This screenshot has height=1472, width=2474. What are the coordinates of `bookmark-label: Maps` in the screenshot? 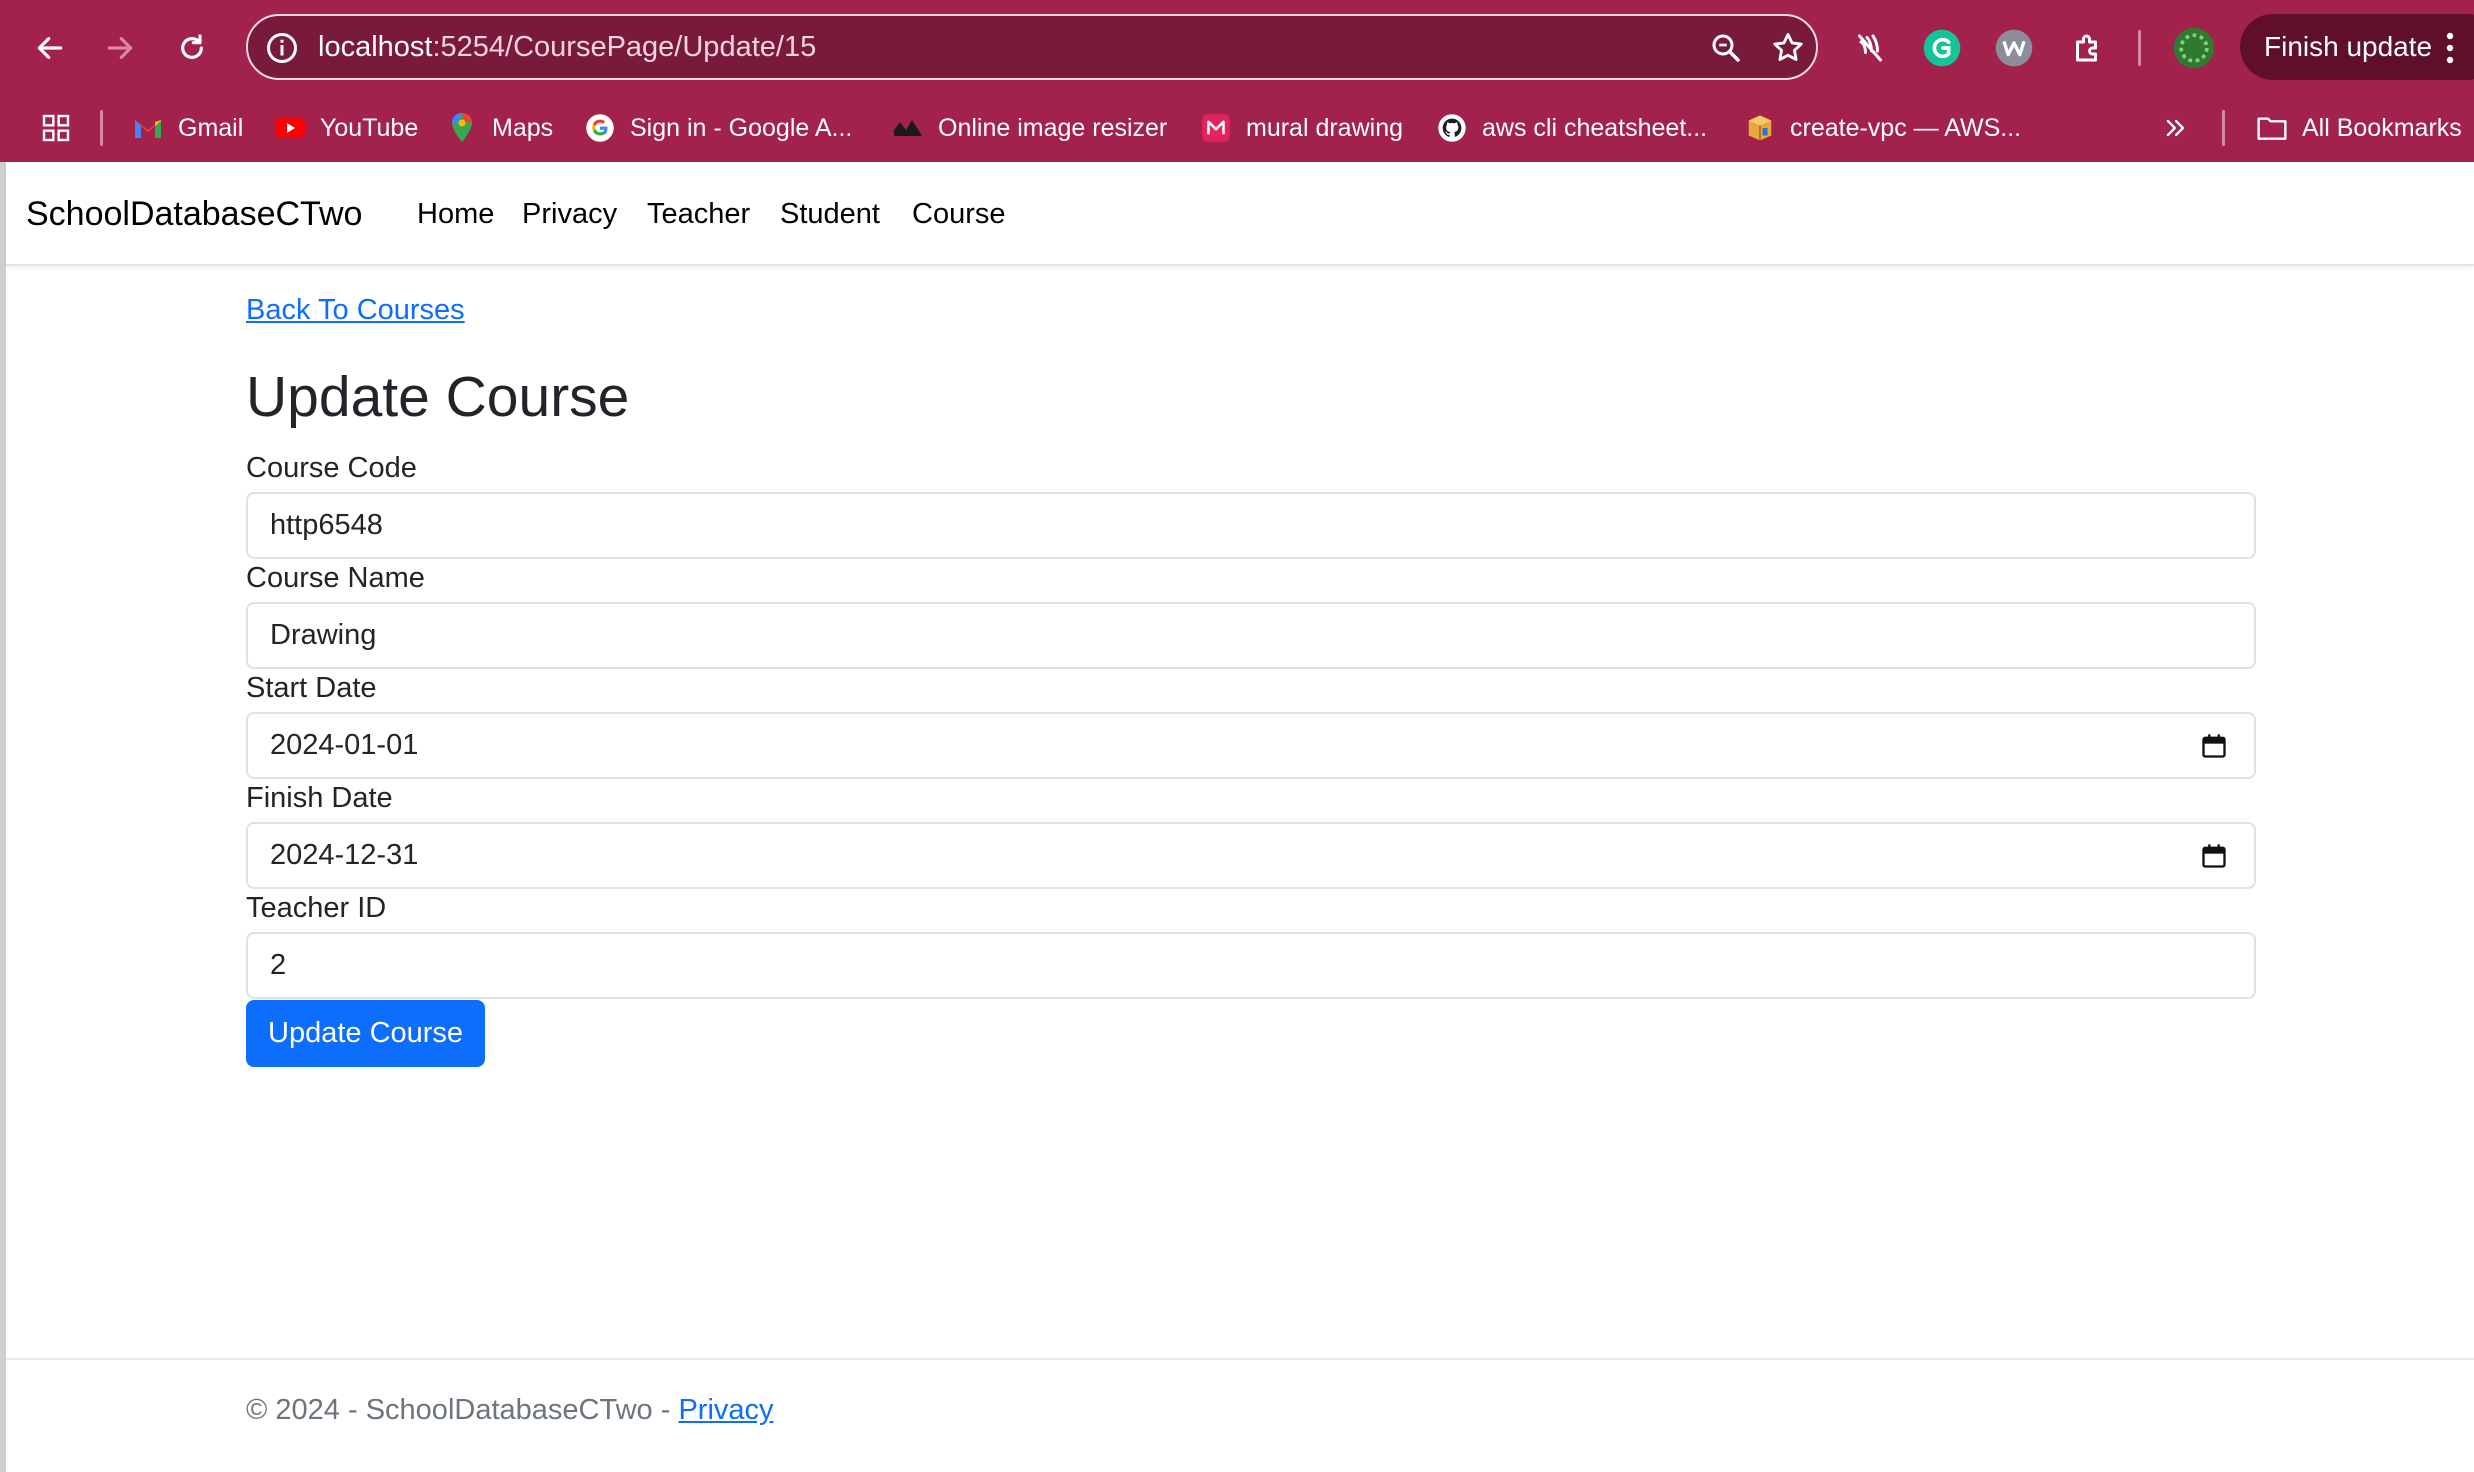 It's located at (523, 127).